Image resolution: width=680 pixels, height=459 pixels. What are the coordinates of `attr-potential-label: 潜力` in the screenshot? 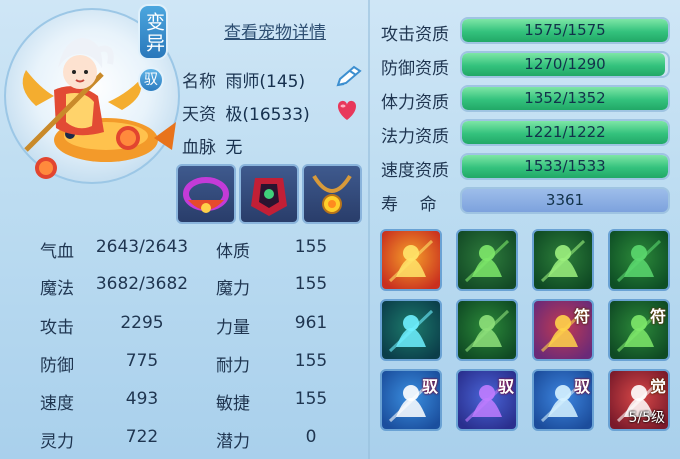 It's located at (233, 442).